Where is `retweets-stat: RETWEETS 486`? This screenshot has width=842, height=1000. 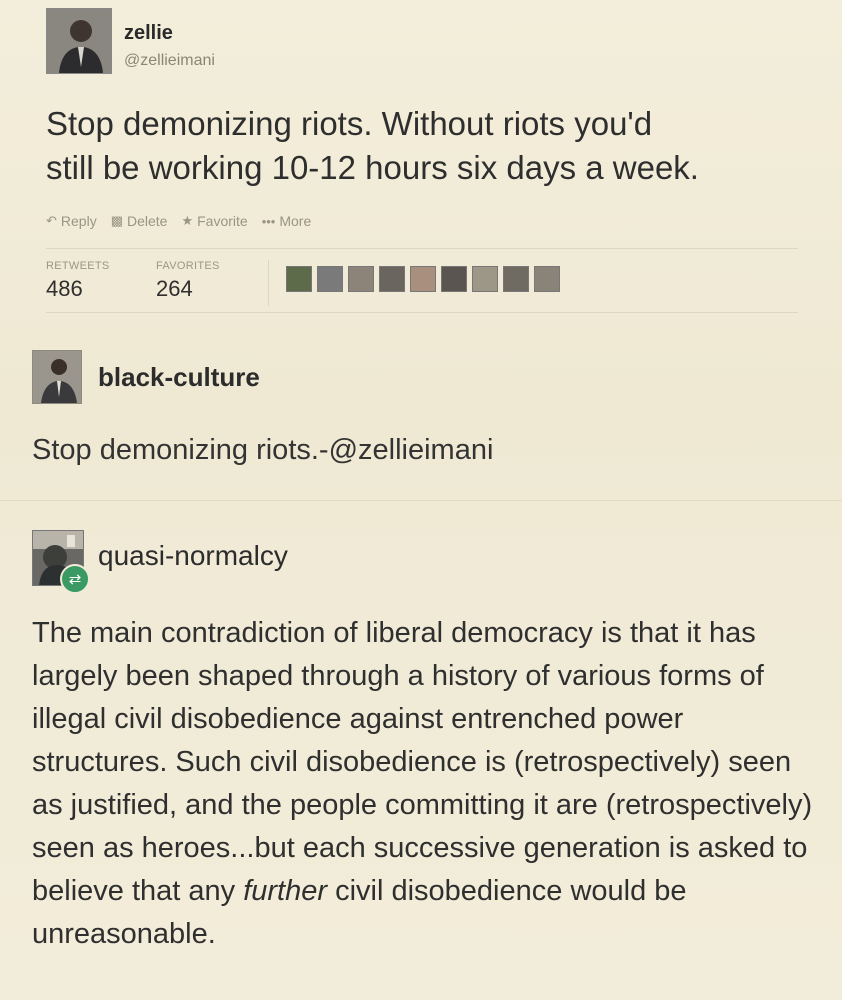 retweets-stat: RETWEETS 486 is located at coordinates (78, 281).